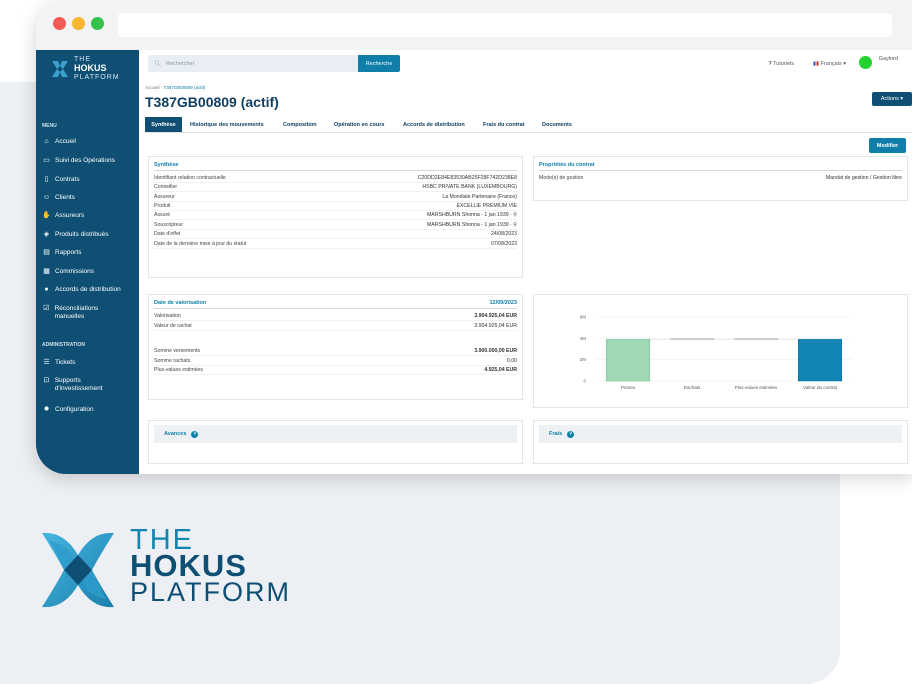 This screenshot has height=684, width=912. What do you see at coordinates (87, 68) in the screenshot?
I see `sidebar-logo: THE HOKUS PLATFORM` at bounding box center [87, 68].